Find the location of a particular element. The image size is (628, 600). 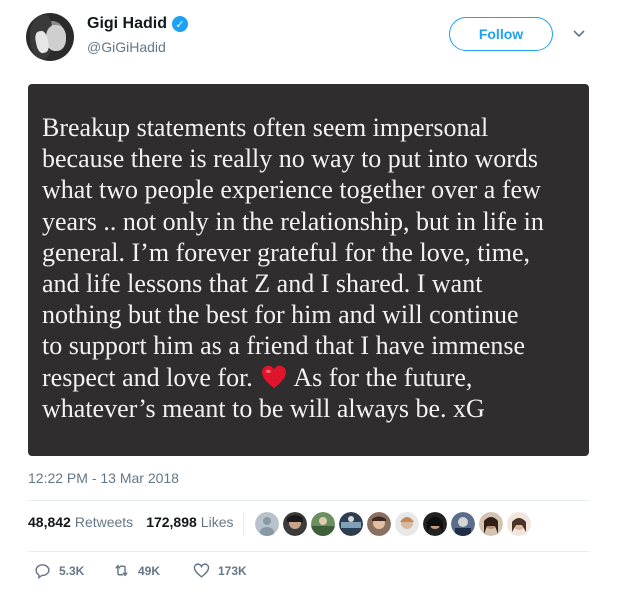

user-name: Gigi Hadid ✓ is located at coordinates (137, 24).